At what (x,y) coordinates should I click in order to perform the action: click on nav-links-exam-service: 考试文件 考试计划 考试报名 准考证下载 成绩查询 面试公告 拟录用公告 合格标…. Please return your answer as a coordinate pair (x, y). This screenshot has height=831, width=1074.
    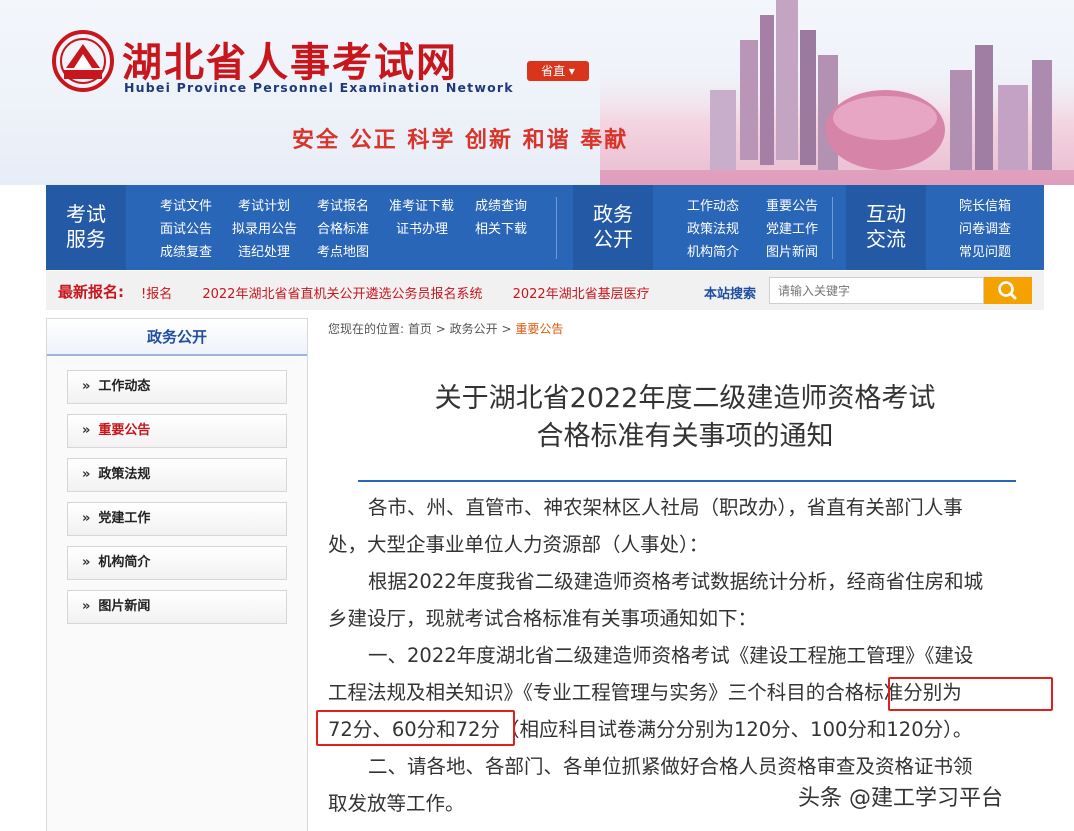
    Looking at the image, I should click on (347, 229).